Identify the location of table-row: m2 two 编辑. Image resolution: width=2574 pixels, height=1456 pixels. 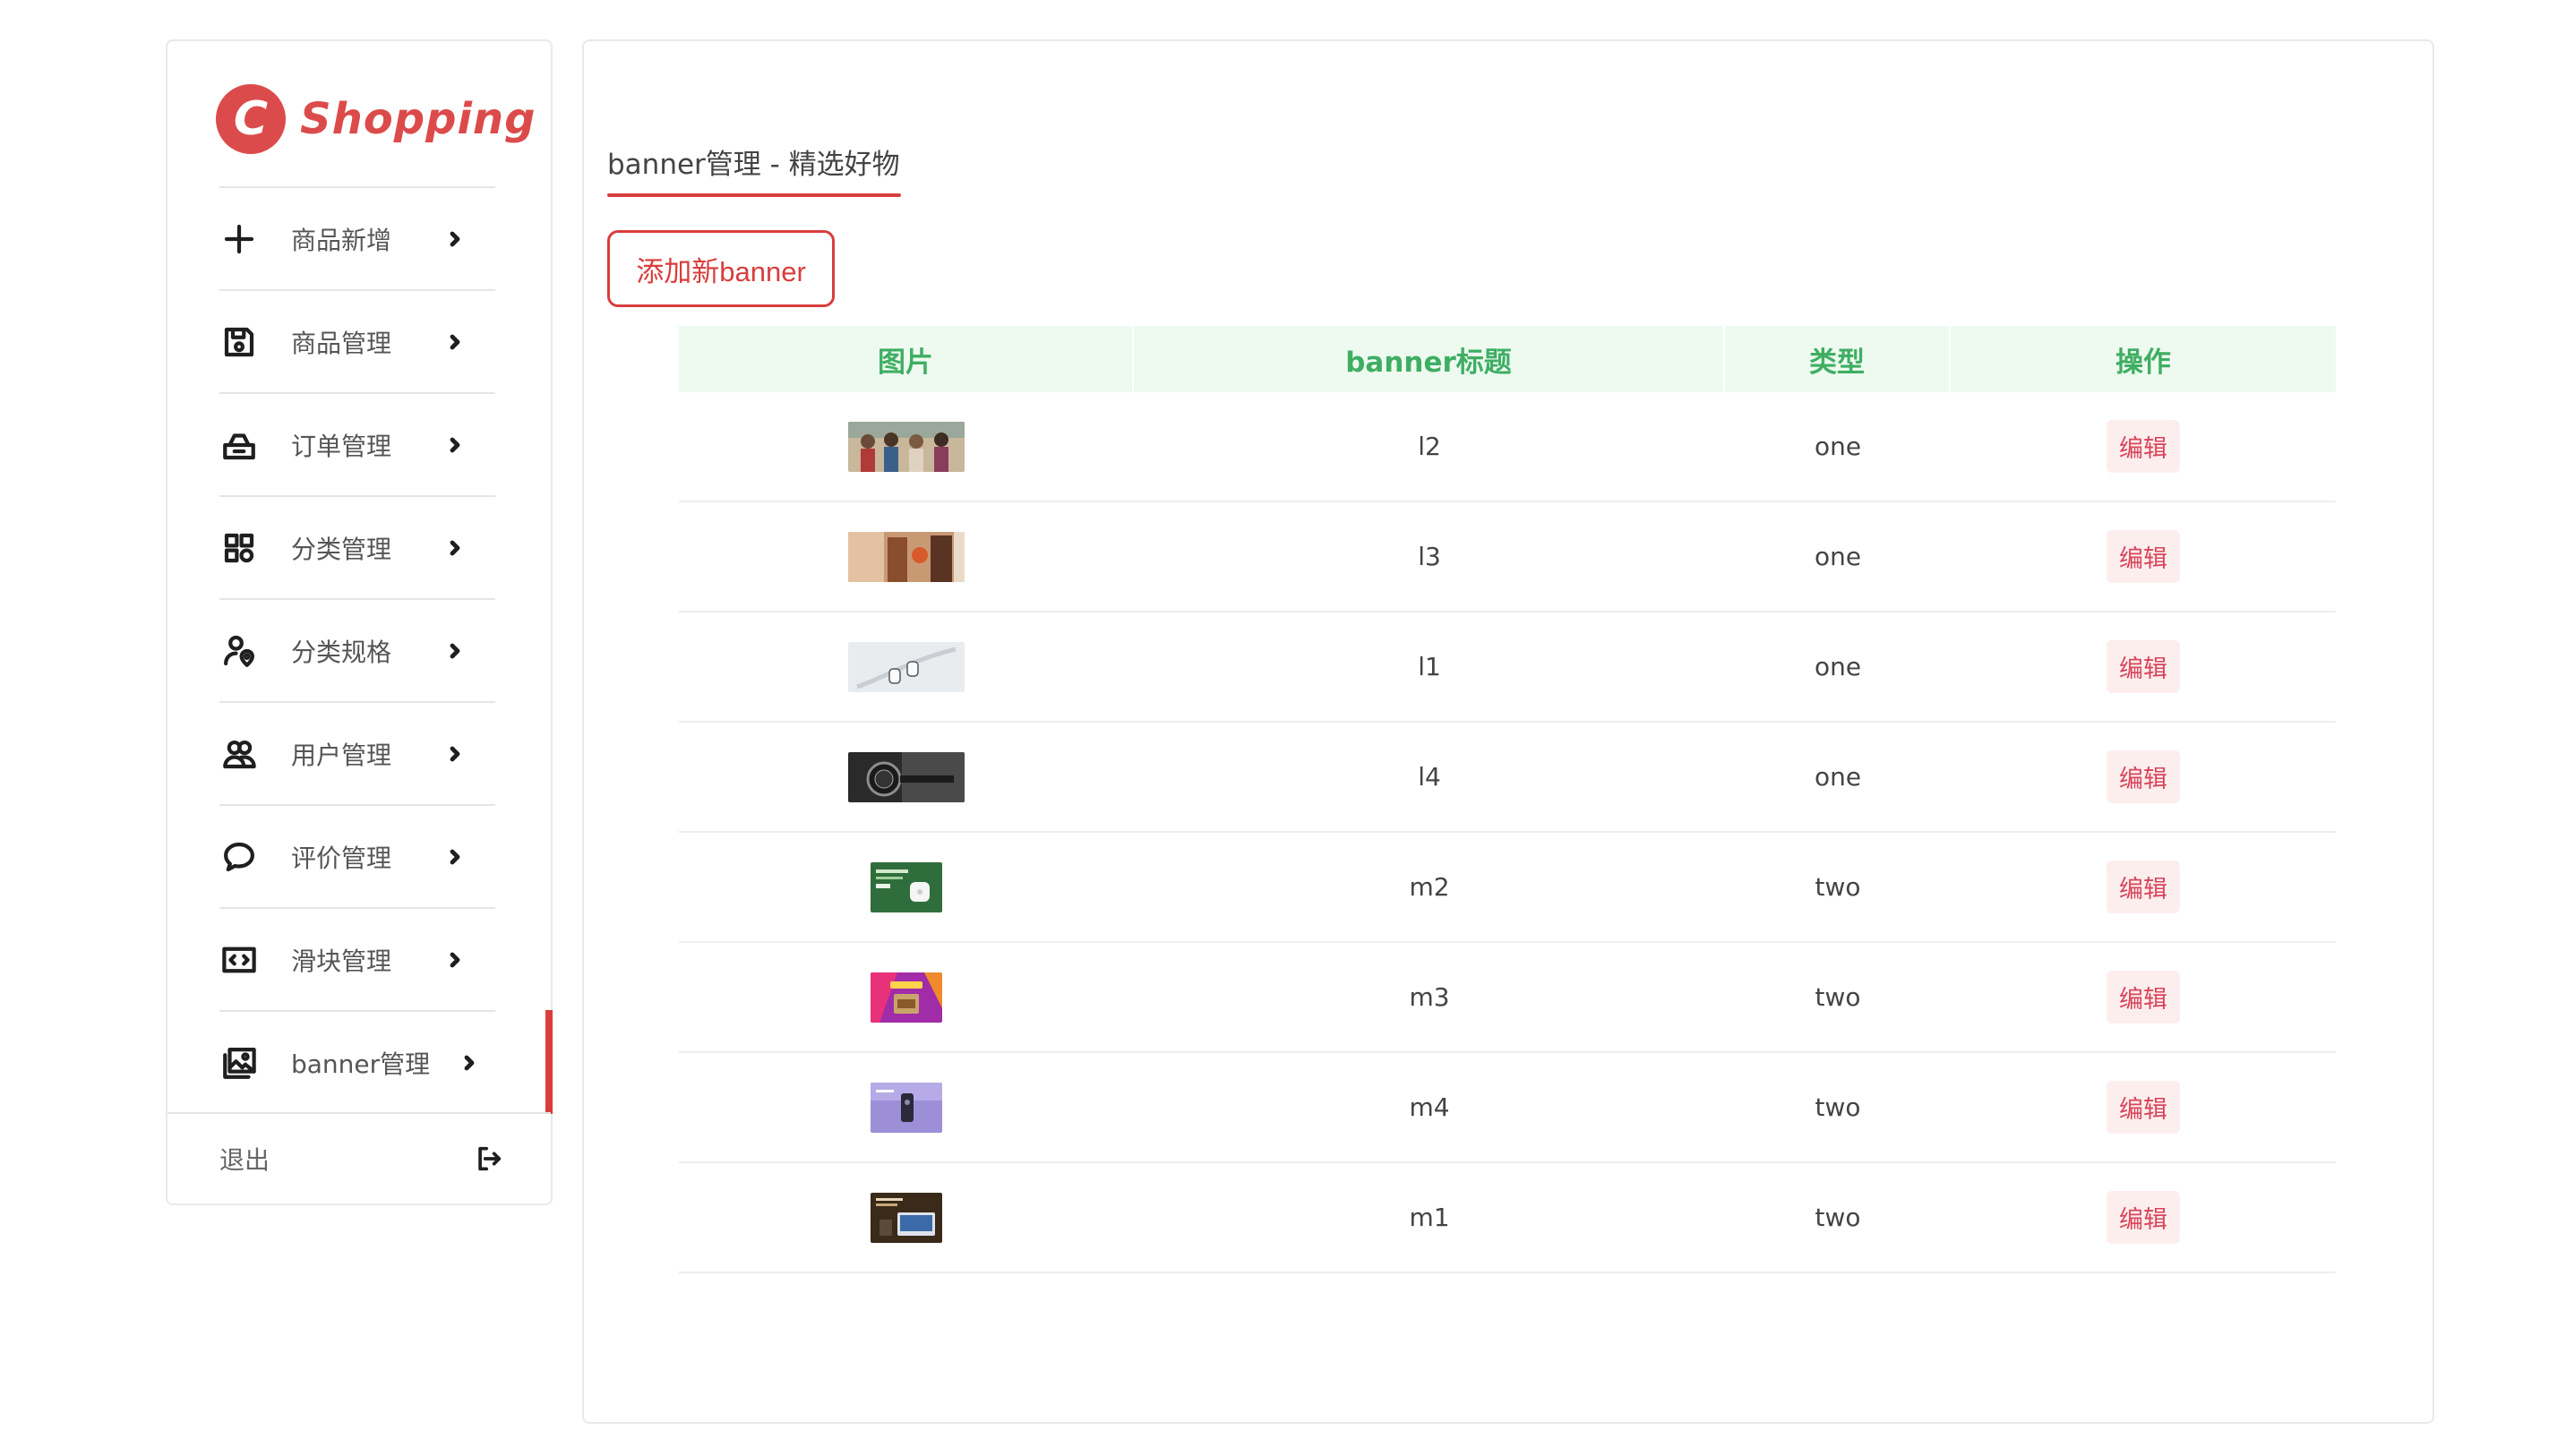
(1507, 888).